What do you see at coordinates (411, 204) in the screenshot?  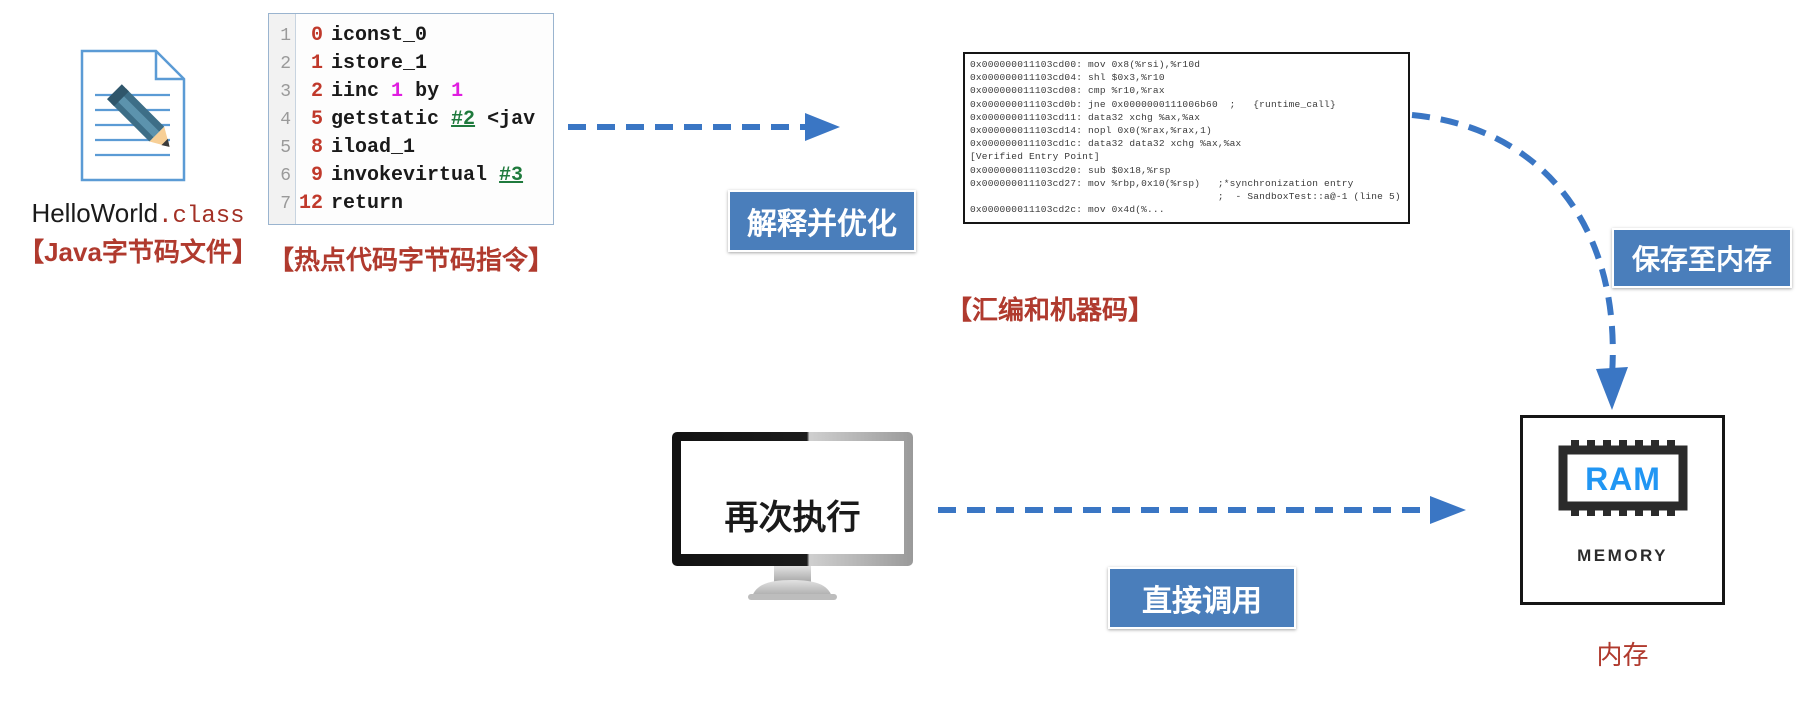 I see `bytecode-row: 7 12 return` at bounding box center [411, 204].